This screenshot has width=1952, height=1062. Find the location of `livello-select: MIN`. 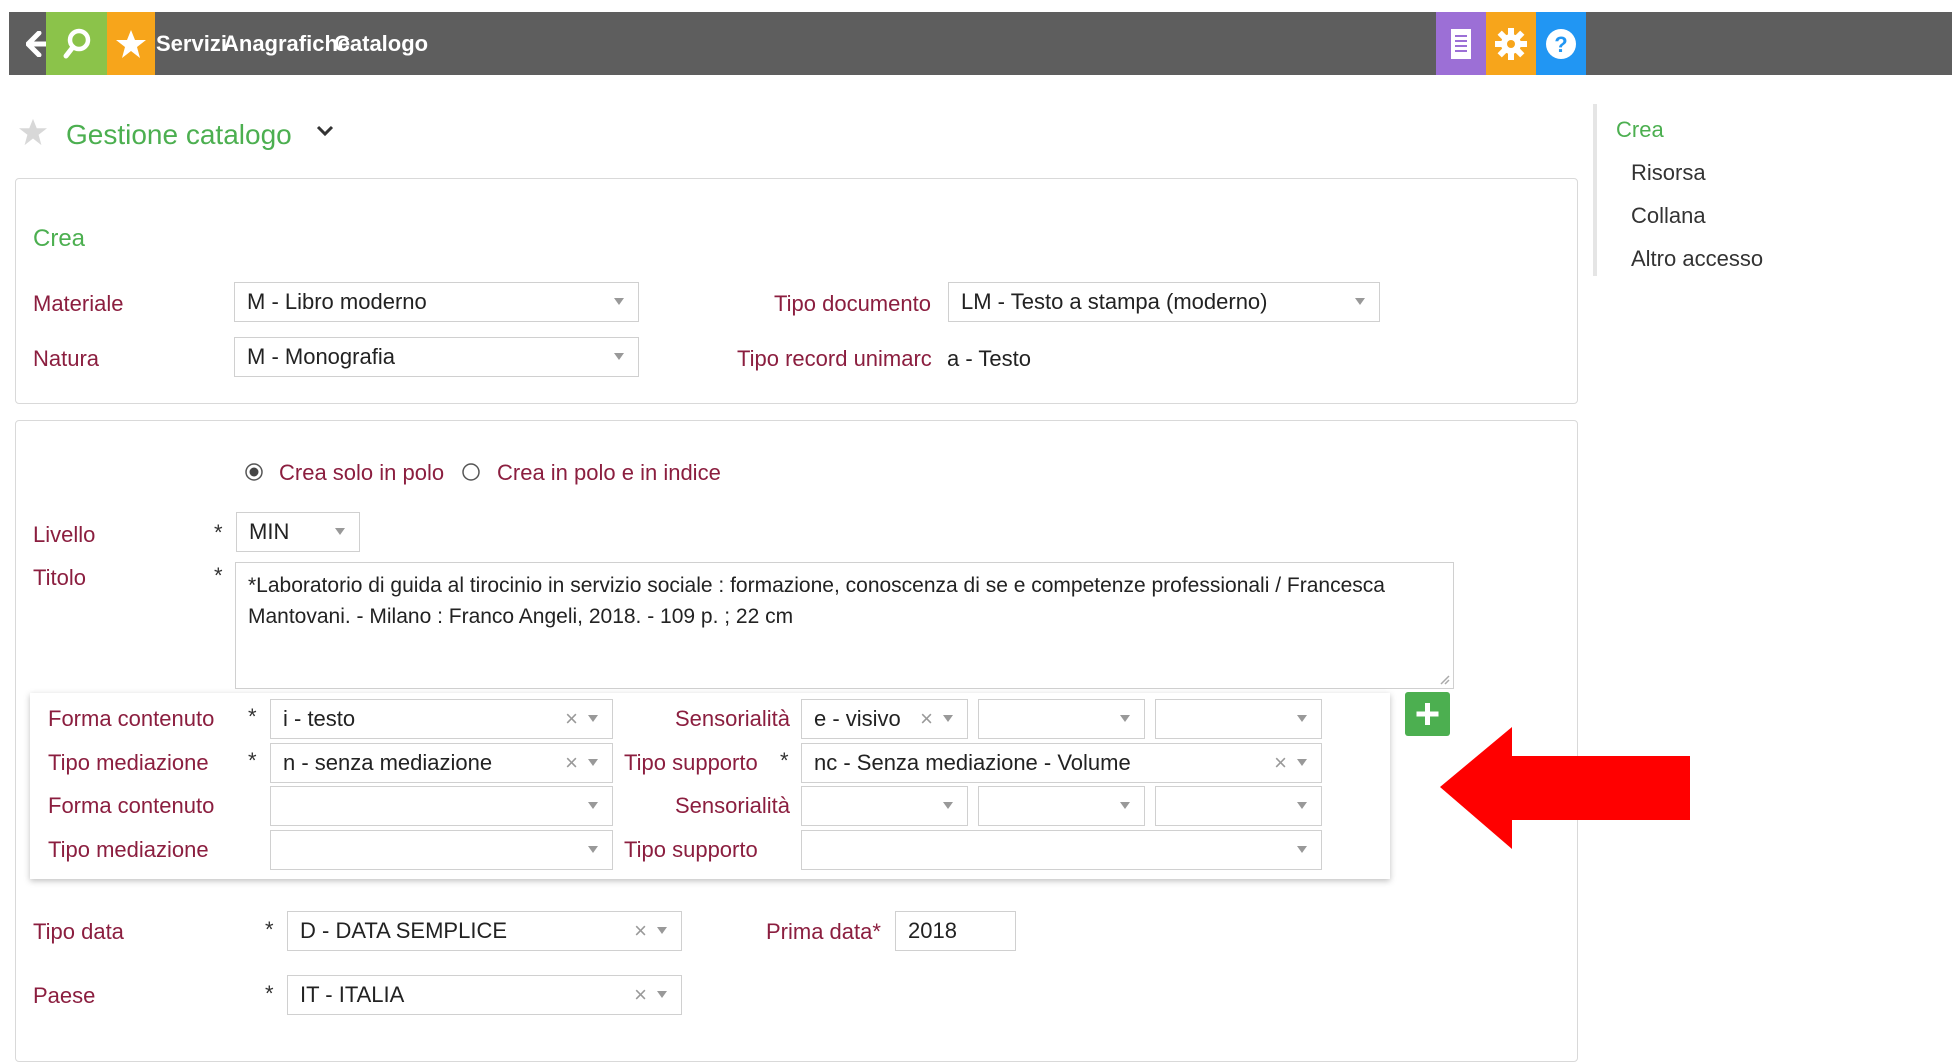

livello-select: MIN is located at coordinates (298, 532).